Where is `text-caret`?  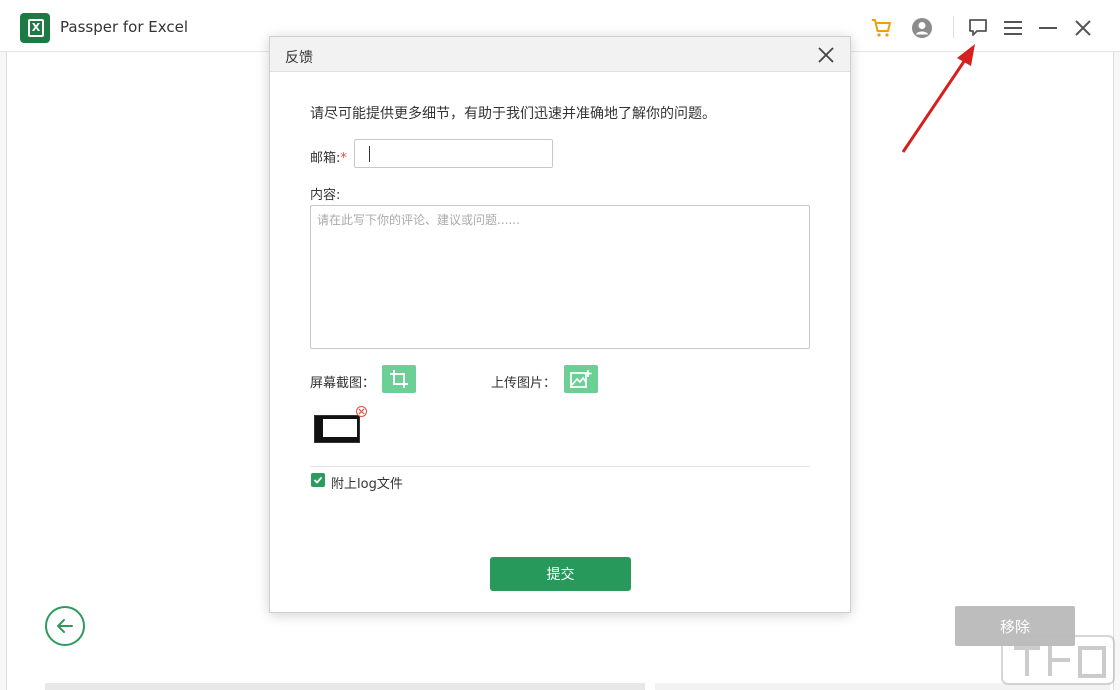 text-caret is located at coordinates (369, 154).